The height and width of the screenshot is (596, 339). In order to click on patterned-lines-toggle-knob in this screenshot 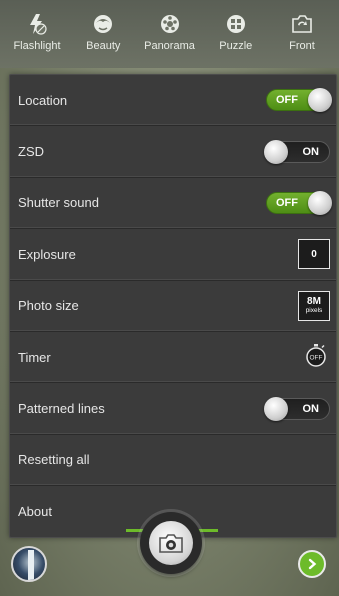, I will do `click(276, 408)`.